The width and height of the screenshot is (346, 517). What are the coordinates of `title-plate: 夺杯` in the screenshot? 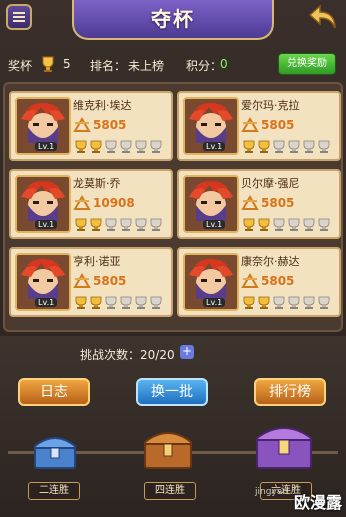 It's located at (173, 20).